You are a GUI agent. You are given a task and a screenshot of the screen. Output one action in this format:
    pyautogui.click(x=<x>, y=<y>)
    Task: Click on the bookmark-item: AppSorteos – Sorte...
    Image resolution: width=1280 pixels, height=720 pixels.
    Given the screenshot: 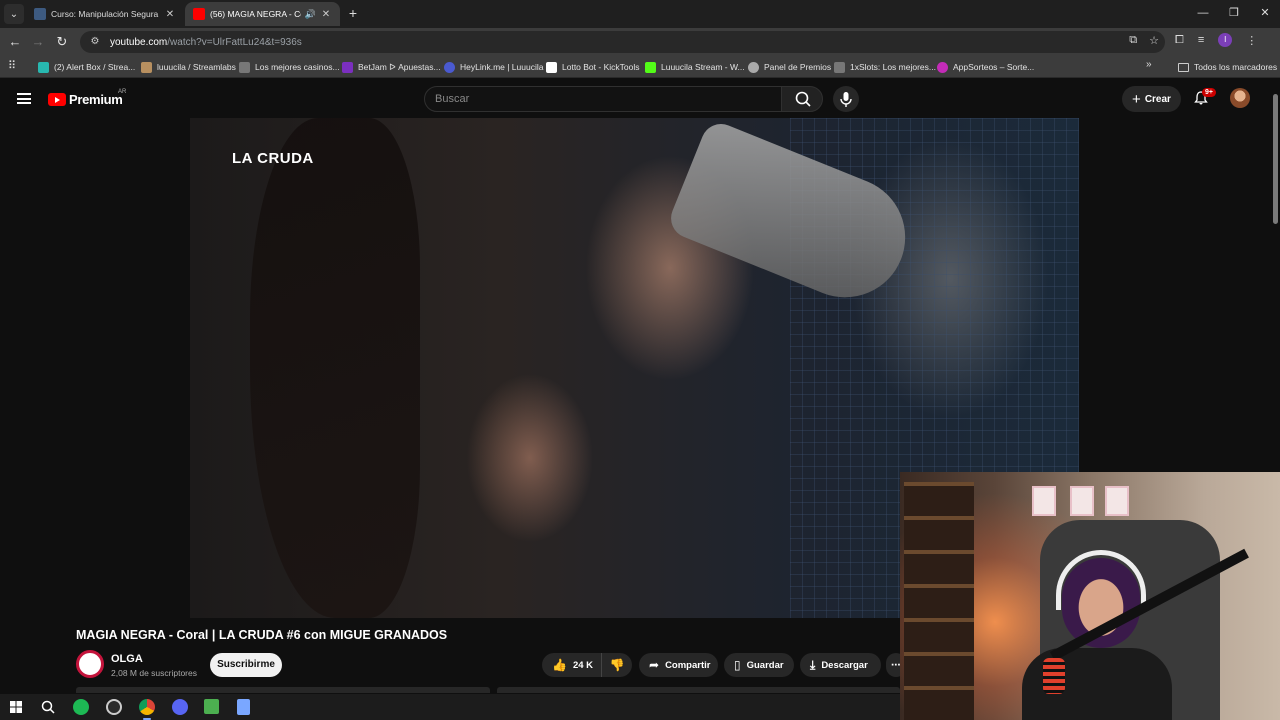 What is the action you would take?
    pyautogui.click(x=985, y=67)
    